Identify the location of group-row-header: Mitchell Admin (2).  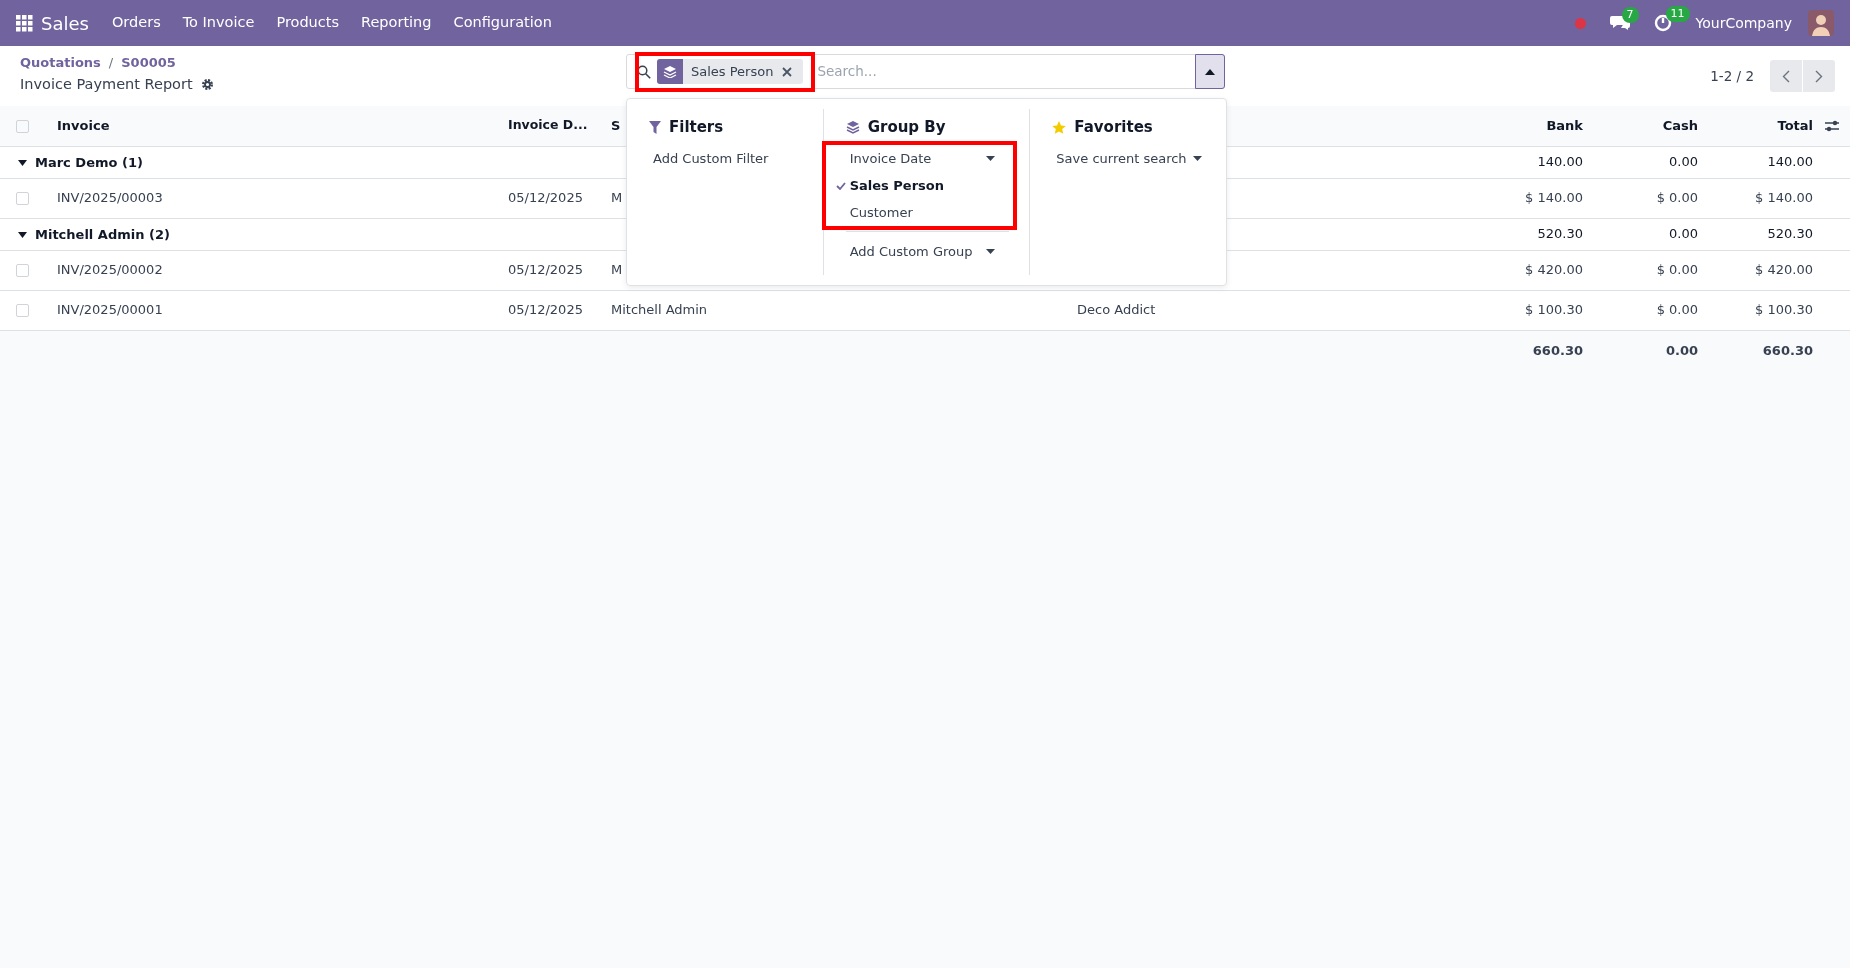
(94, 234).